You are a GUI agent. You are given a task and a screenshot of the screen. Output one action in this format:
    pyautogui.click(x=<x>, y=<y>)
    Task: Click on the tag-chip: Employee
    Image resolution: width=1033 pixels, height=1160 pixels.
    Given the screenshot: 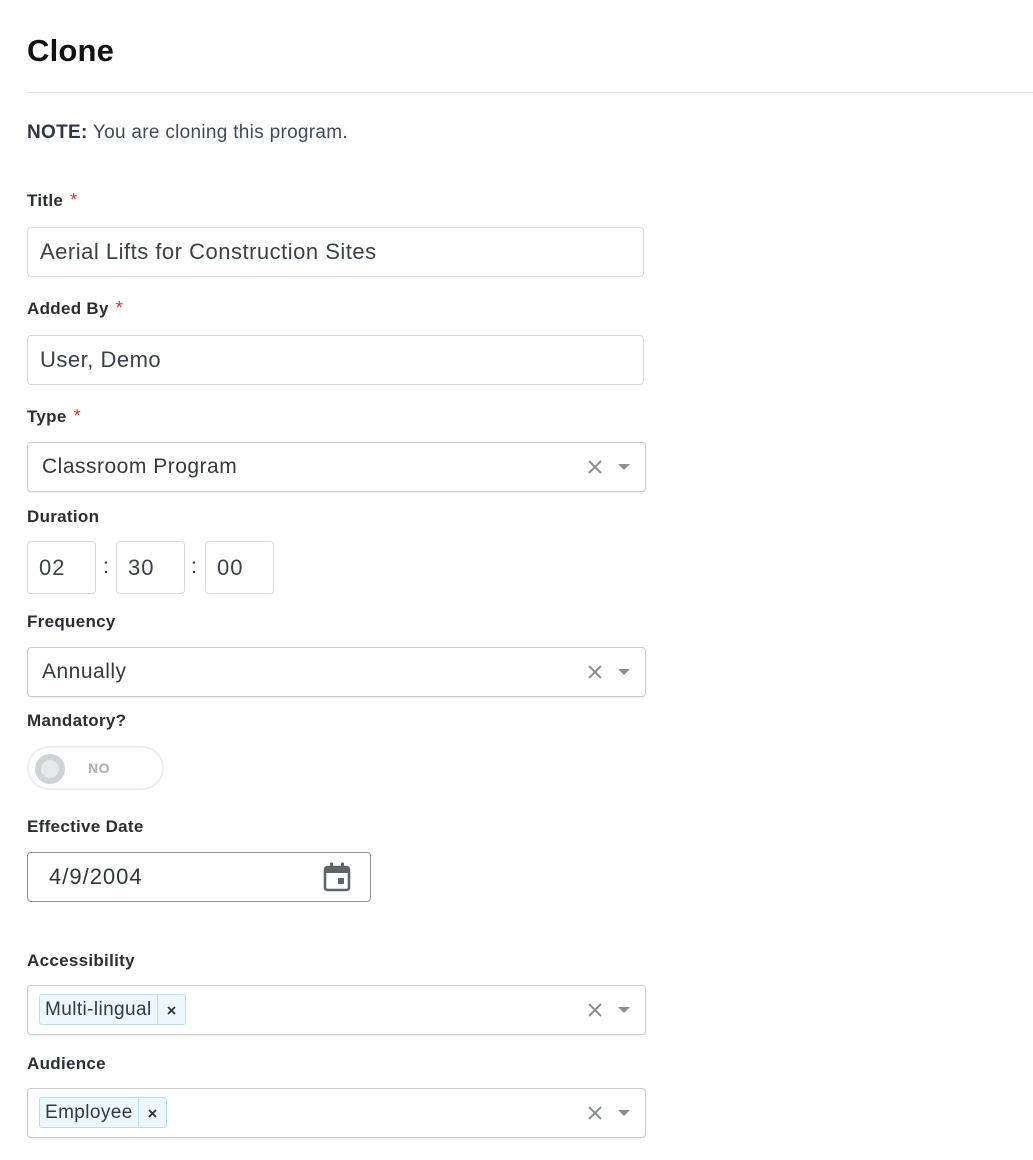 What is the action you would take?
    pyautogui.click(x=103, y=1112)
    